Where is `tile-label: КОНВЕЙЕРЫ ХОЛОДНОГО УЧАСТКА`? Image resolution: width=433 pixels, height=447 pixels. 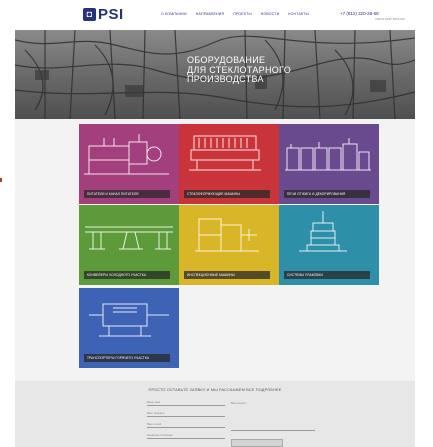 tile-label: КОНВЕЙЕРЫ ХОЛОДНОГО УЧАСТКА is located at coordinates (127, 275).